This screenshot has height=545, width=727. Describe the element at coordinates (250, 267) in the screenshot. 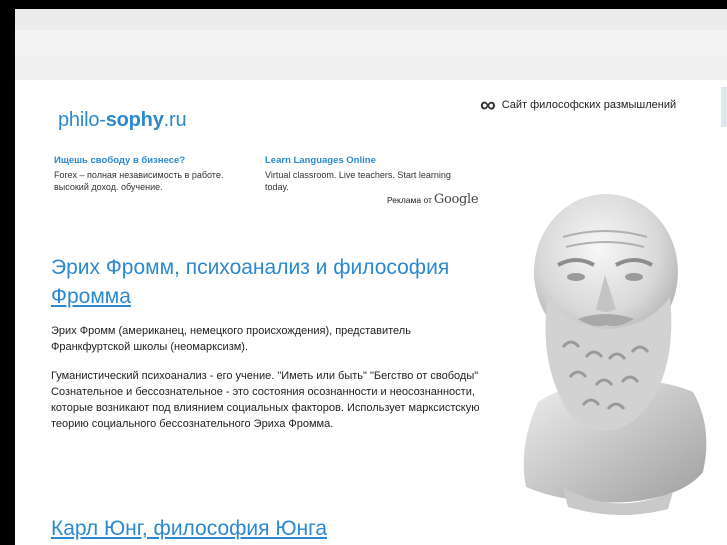

I see `article-title-fromm-line1: Эрих Фромм, психоанализ и философия` at that location.